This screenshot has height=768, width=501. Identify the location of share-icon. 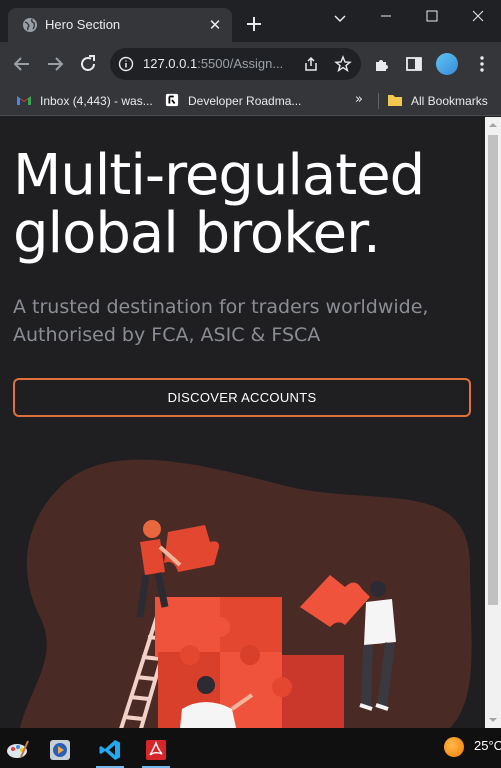
(311, 64).